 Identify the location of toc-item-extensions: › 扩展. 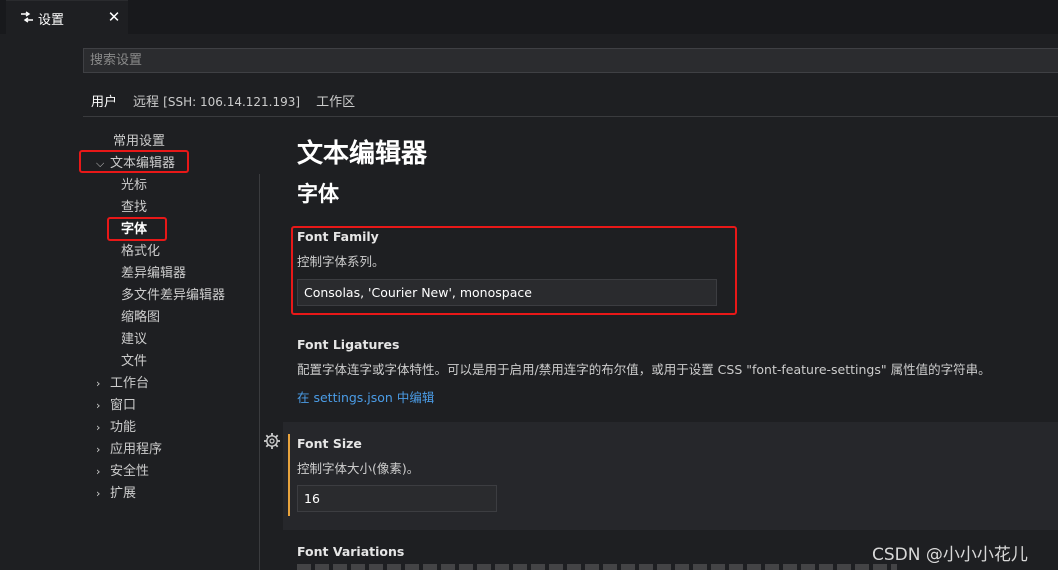
(116, 494).